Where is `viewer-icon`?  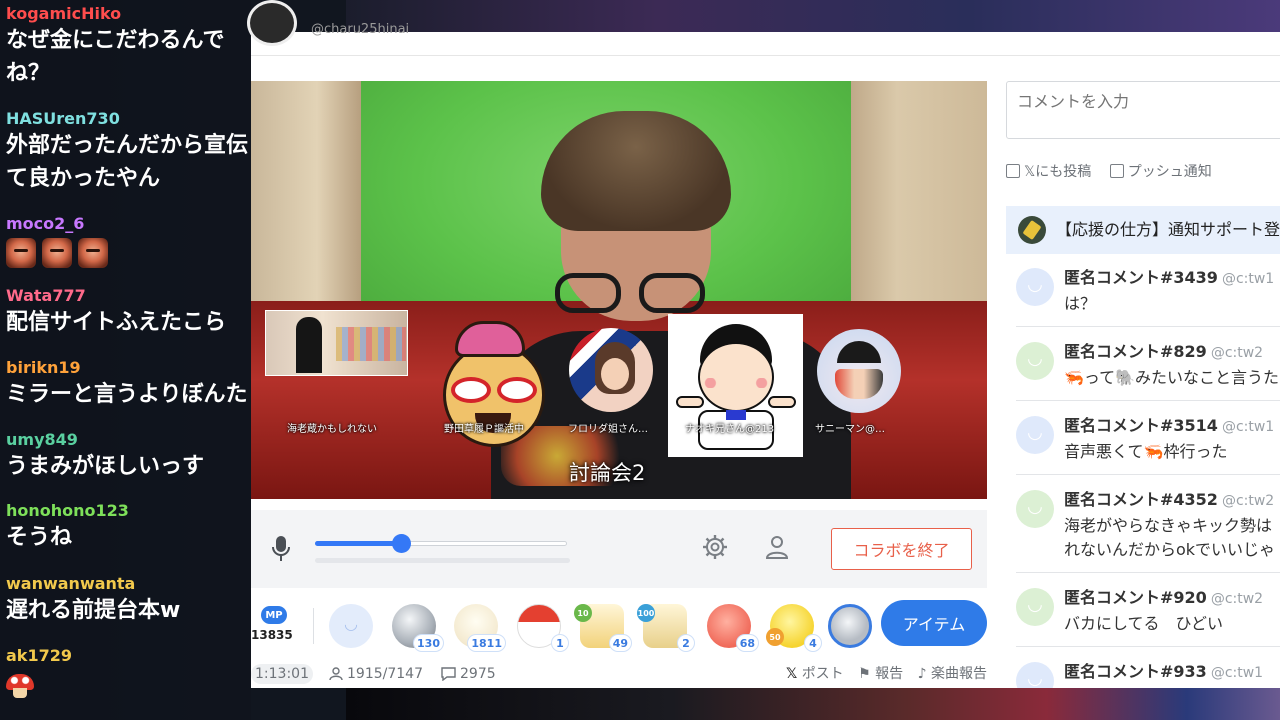
viewer-icon is located at coordinates (336, 674).